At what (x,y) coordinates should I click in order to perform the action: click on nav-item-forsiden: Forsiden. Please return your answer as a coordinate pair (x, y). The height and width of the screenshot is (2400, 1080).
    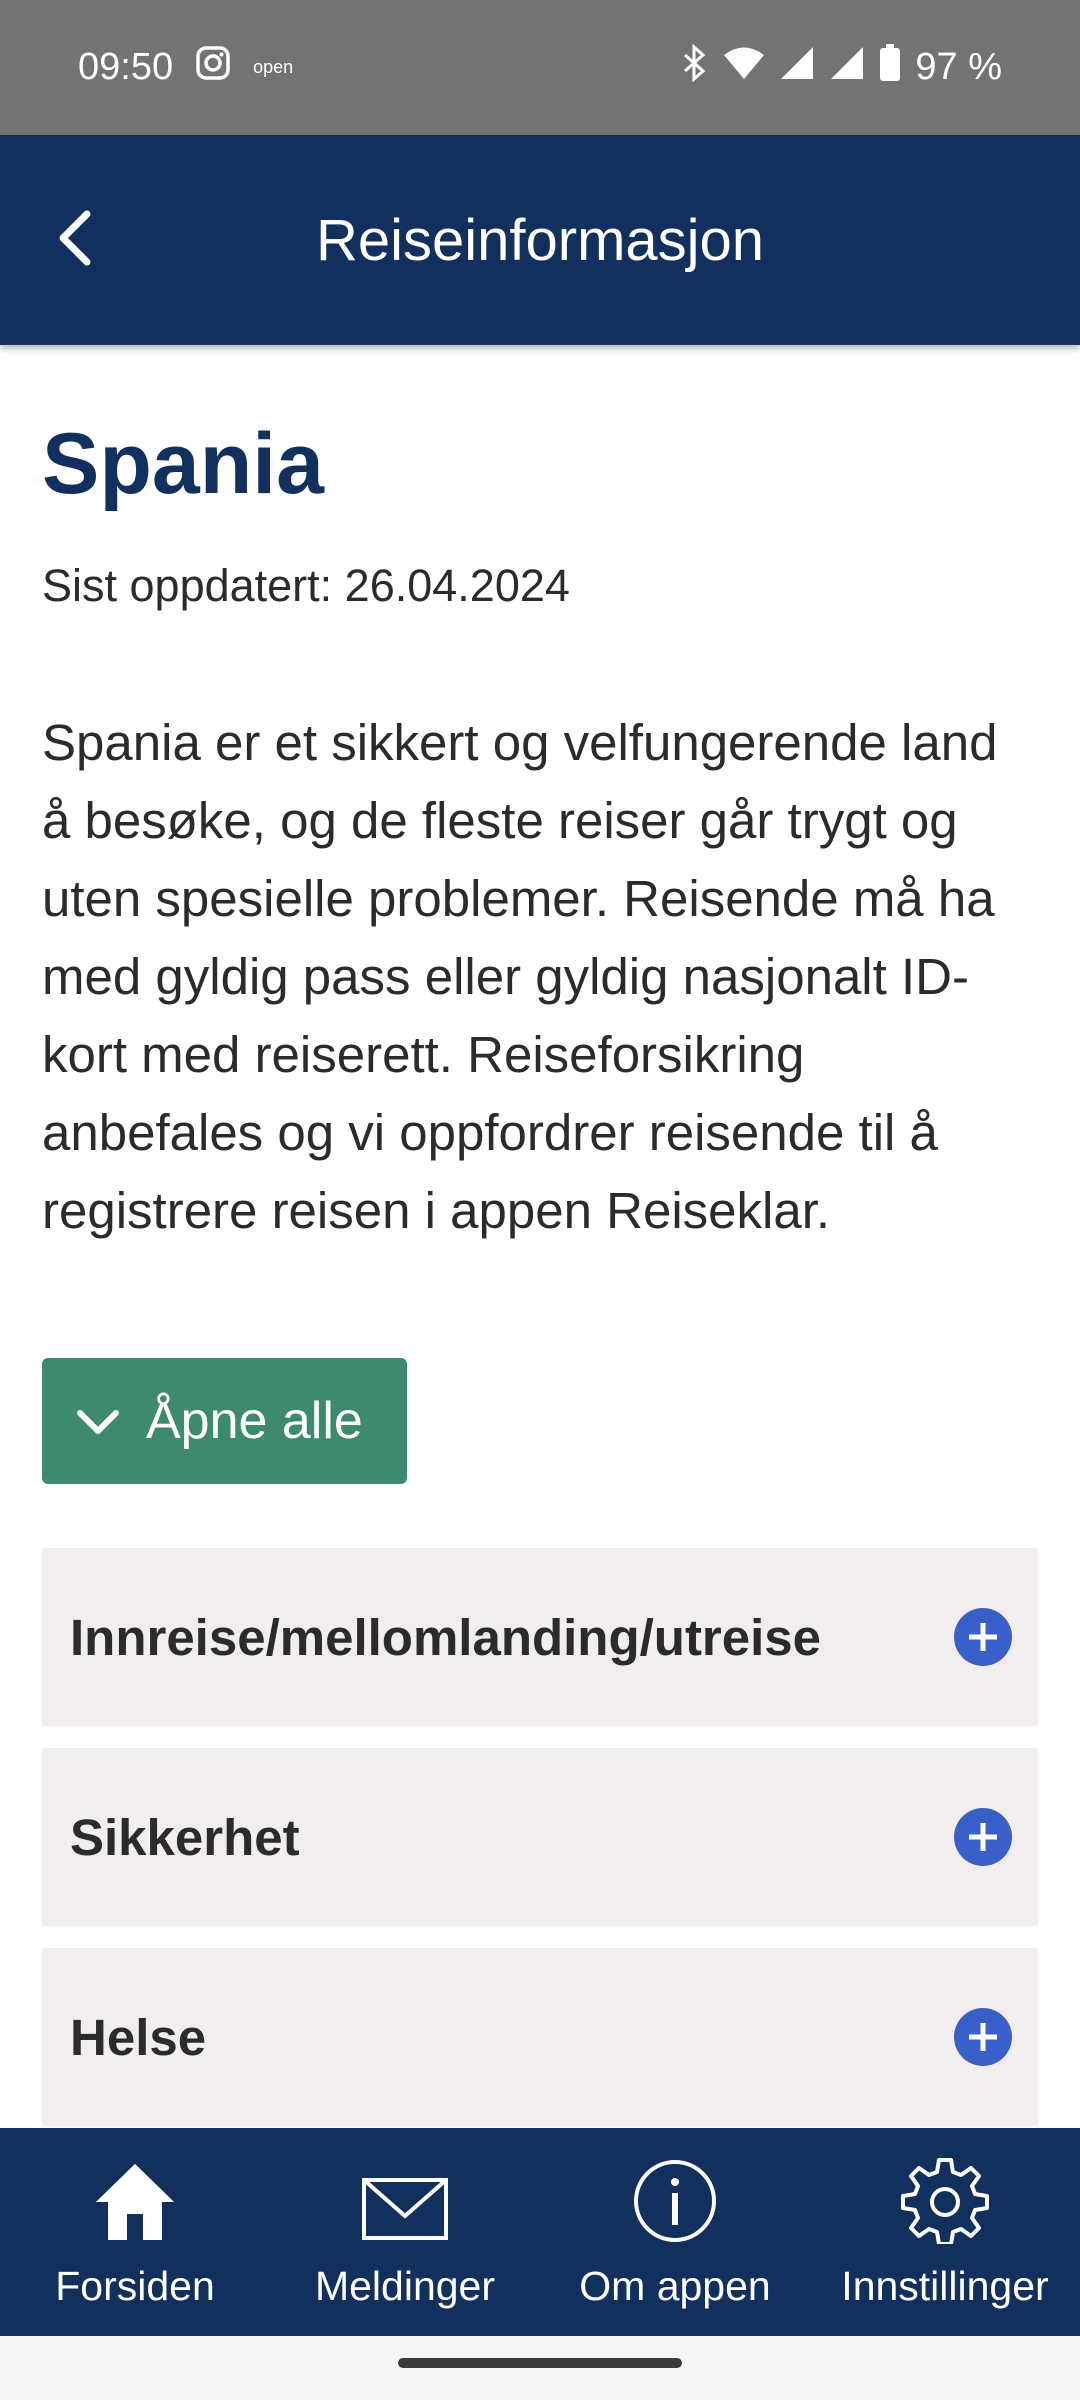
    Looking at the image, I should click on (135, 2232).